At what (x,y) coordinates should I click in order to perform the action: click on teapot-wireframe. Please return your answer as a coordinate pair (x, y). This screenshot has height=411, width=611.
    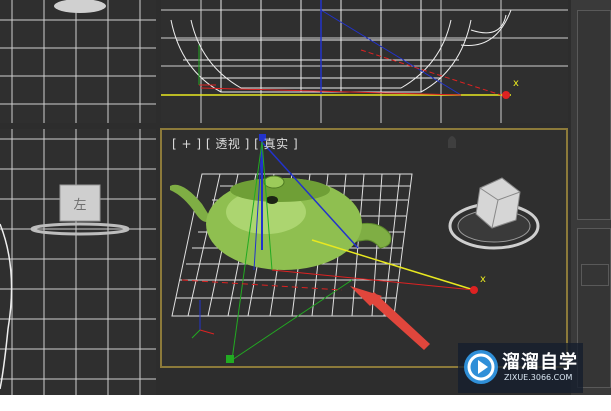
    Looking at the image, I should click on (341, 46).